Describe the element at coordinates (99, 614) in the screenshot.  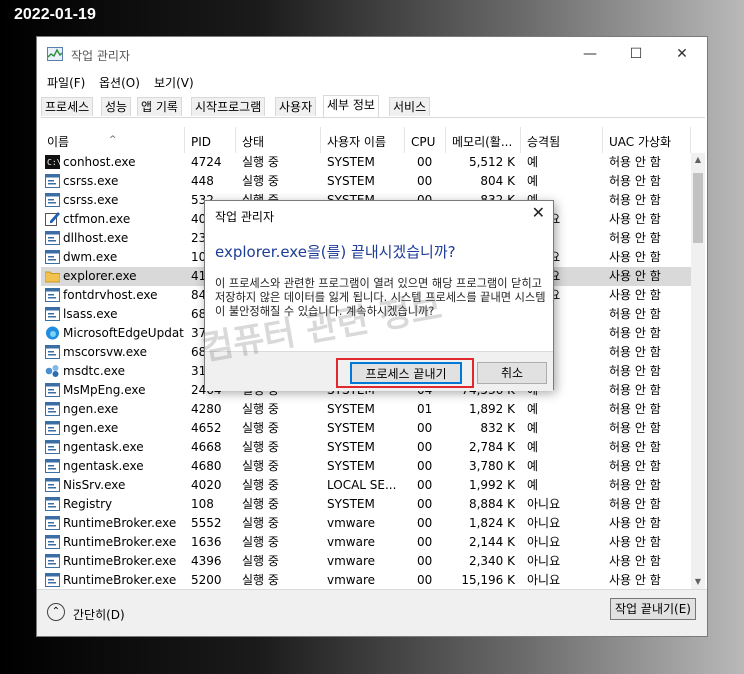
I see `fewer-details-link: 간단히(D)` at that location.